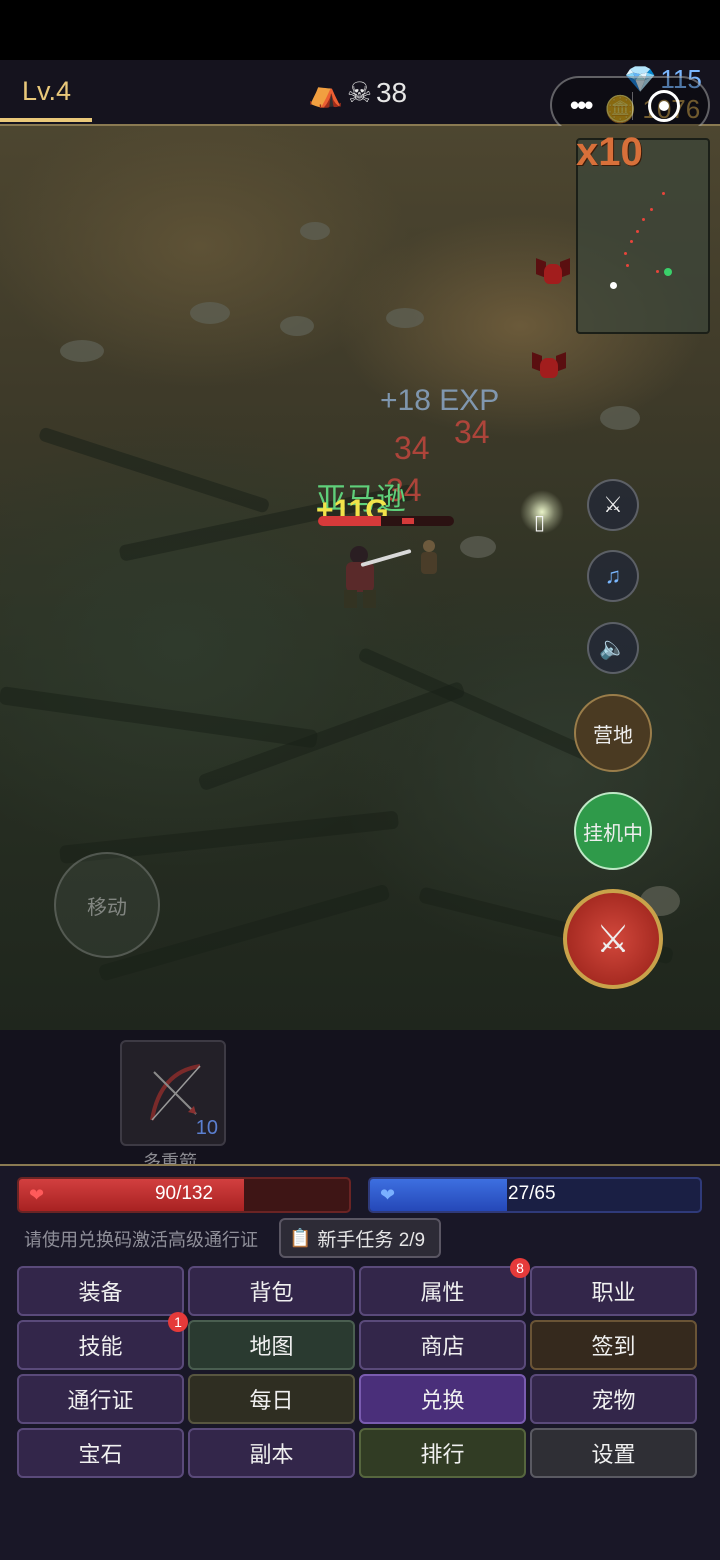  What do you see at coordinates (170, 1159) in the screenshot?
I see `skill-name: 多重箭` at bounding box center [170, 1159].